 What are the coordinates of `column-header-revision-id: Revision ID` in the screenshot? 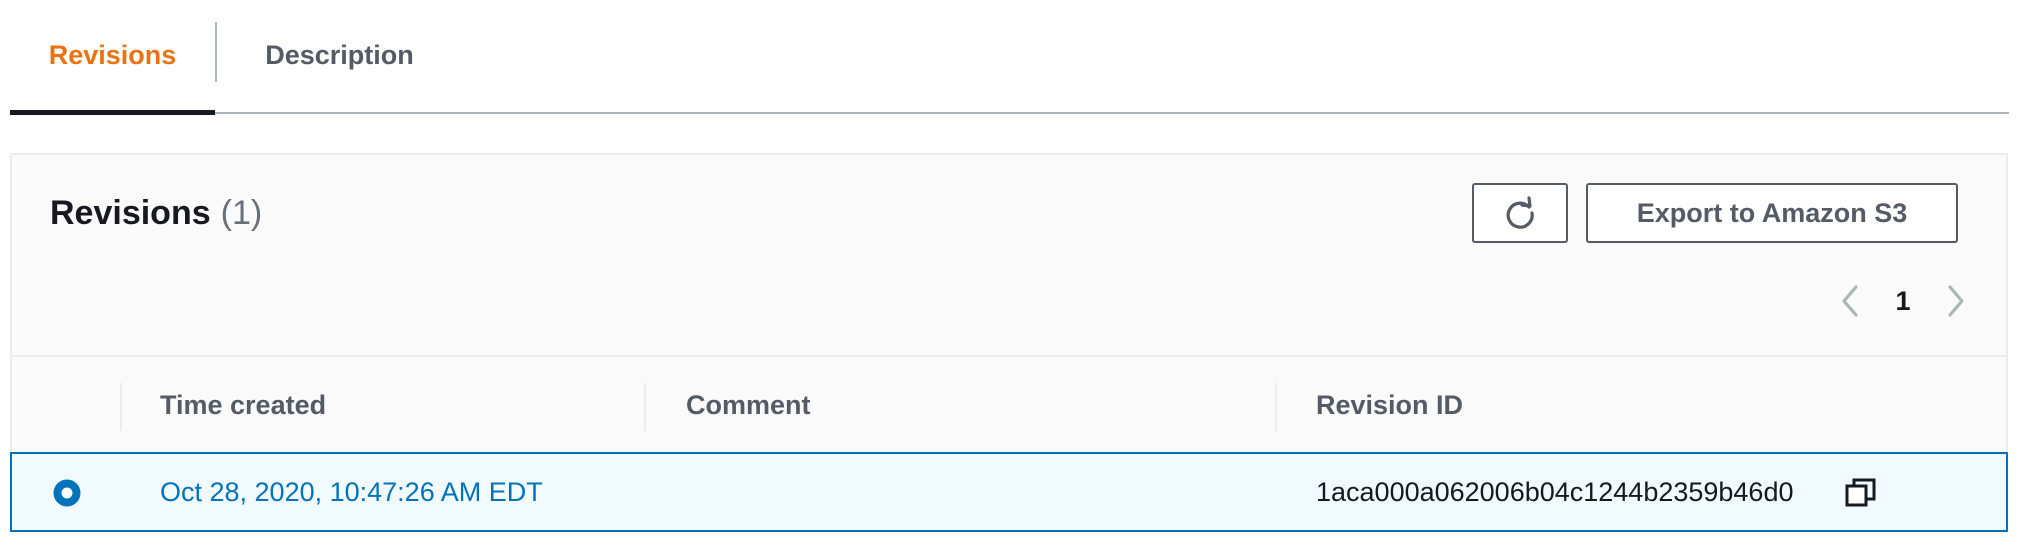 It's located at (1389, 405).